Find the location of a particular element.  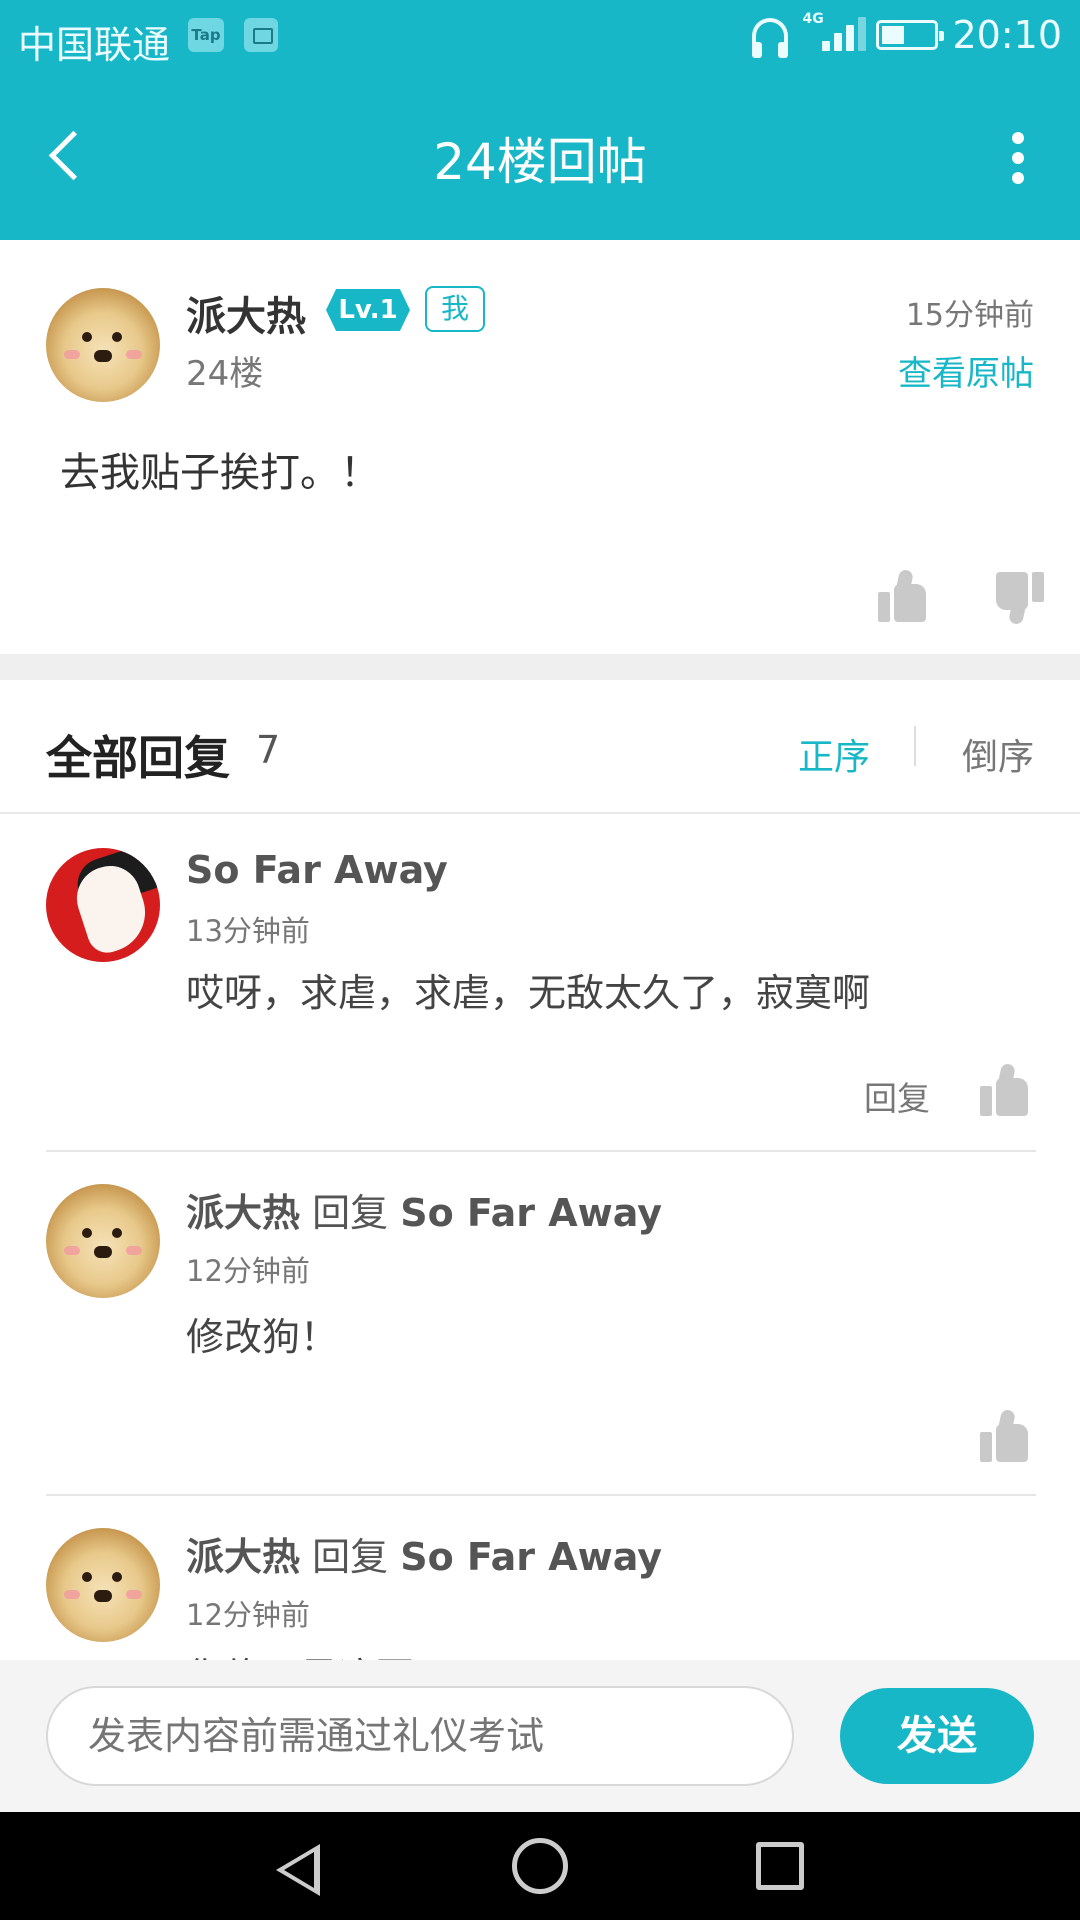

battery-fill is located at coordinates (893, 35).